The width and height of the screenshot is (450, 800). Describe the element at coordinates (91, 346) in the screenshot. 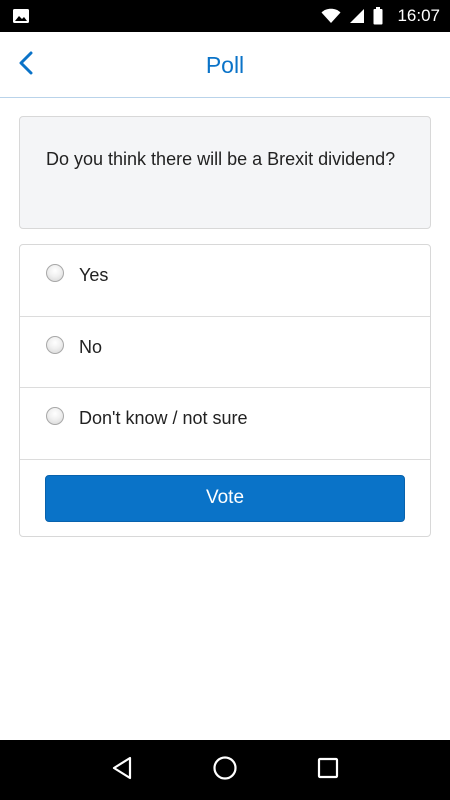

I see `option-label-no: No` at that location.